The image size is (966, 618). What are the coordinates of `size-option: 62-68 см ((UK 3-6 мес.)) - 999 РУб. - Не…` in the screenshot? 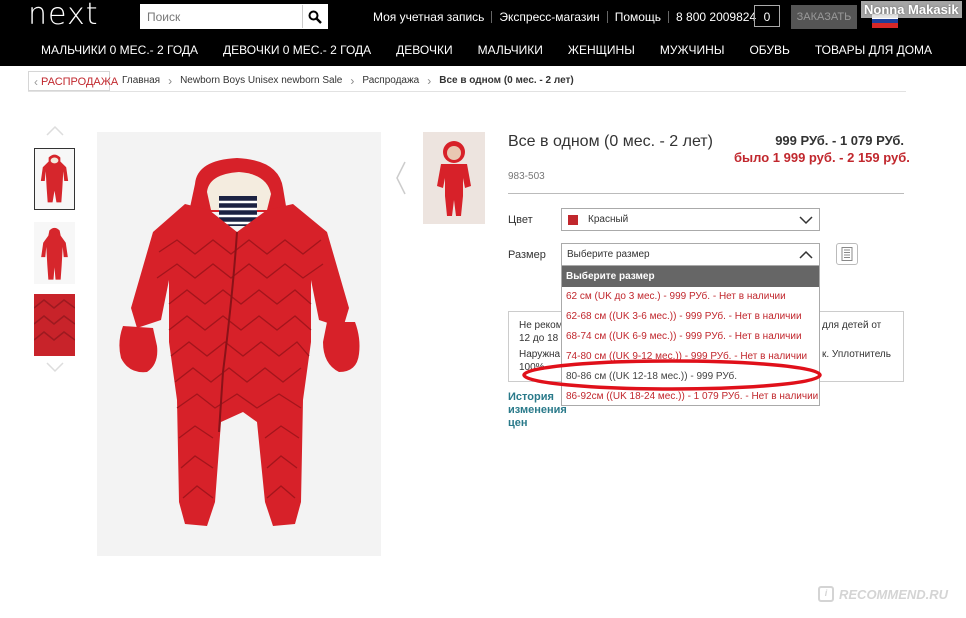 It's located at (690, 317).